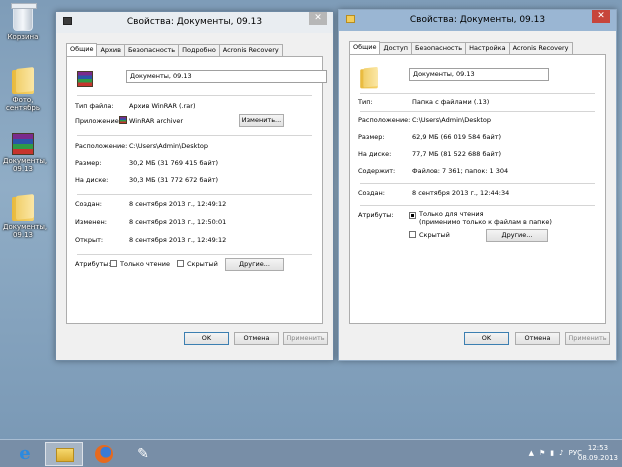 The image size is (622, 467). I want to click on desktop-icon-documents-folder: Документы, 09.13, so click(24, 217).